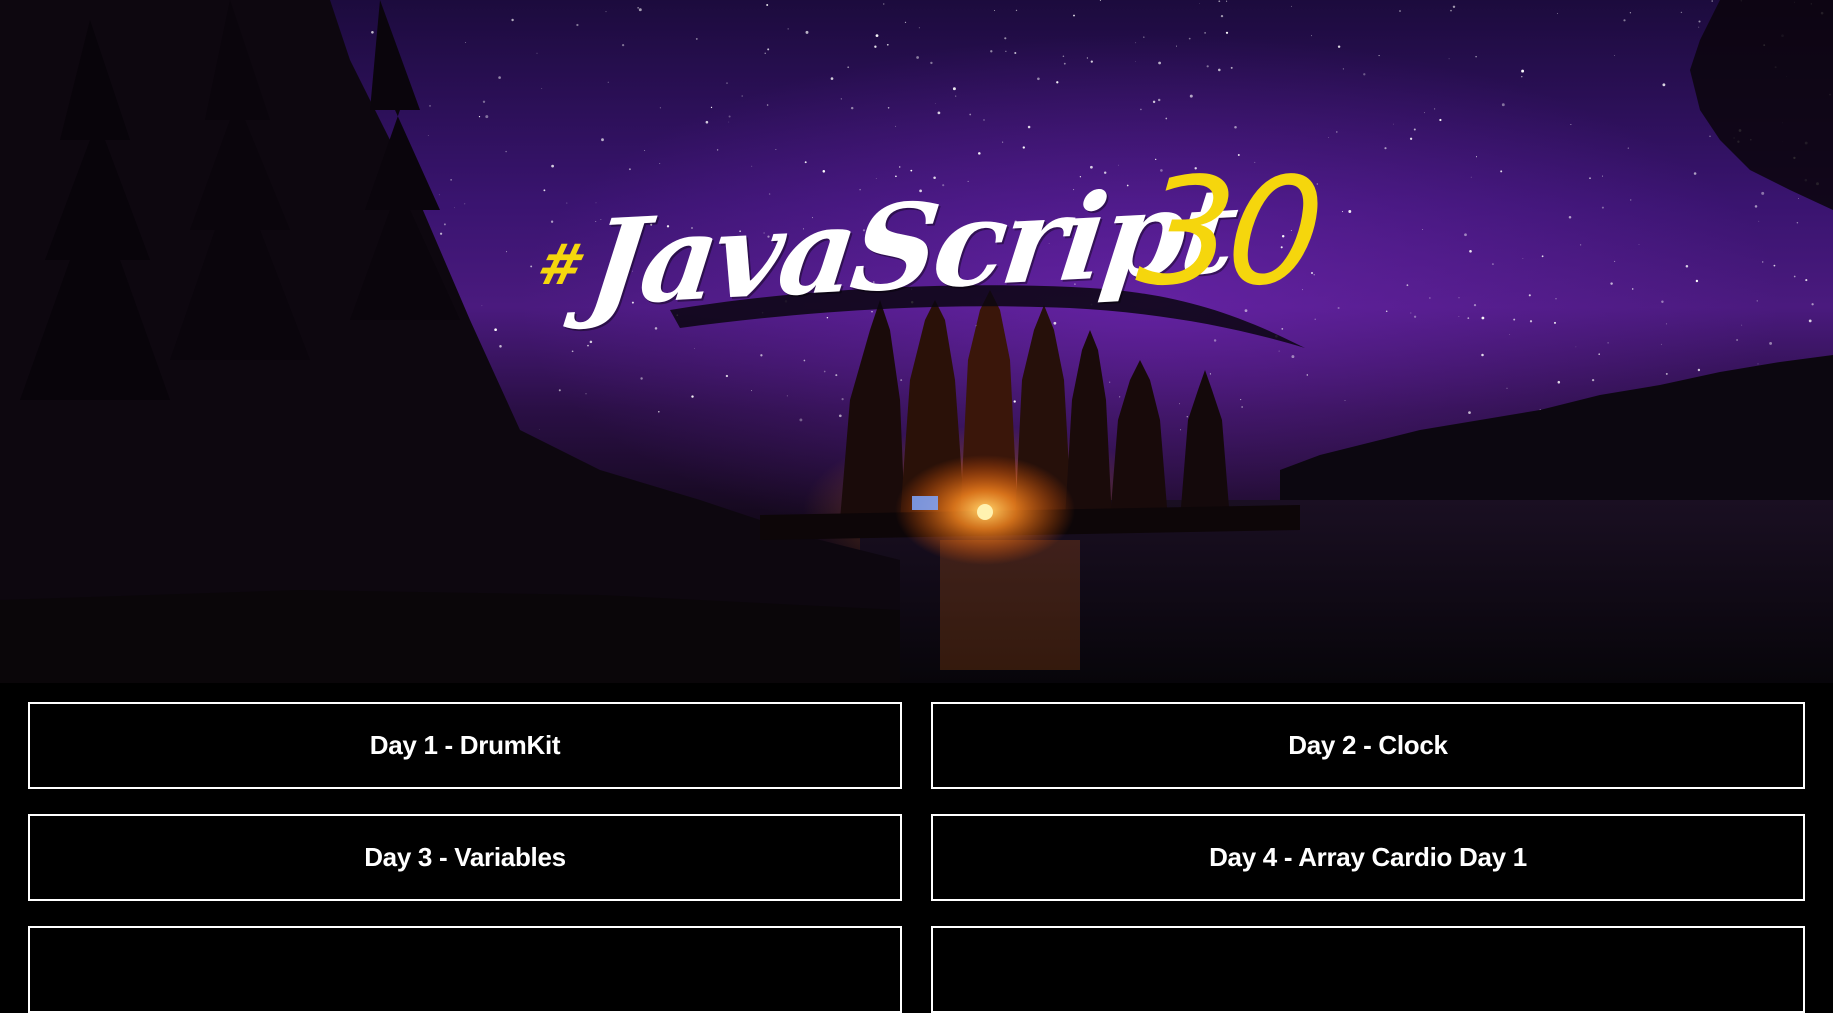 The width and height of the screenshot is (1833, 1013). I want to click on day-card-4: Day 4 - Array Cardio Day 1, so click(1368, 857).